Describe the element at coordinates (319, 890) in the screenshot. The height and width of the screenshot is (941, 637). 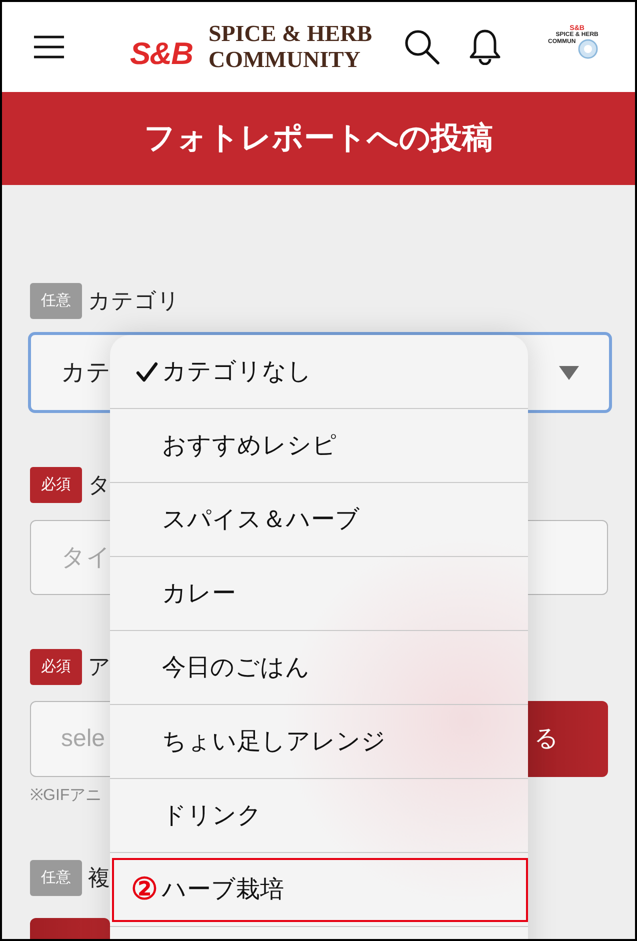
I see `dropdown-option: ② ハーブ栽培` at that location.